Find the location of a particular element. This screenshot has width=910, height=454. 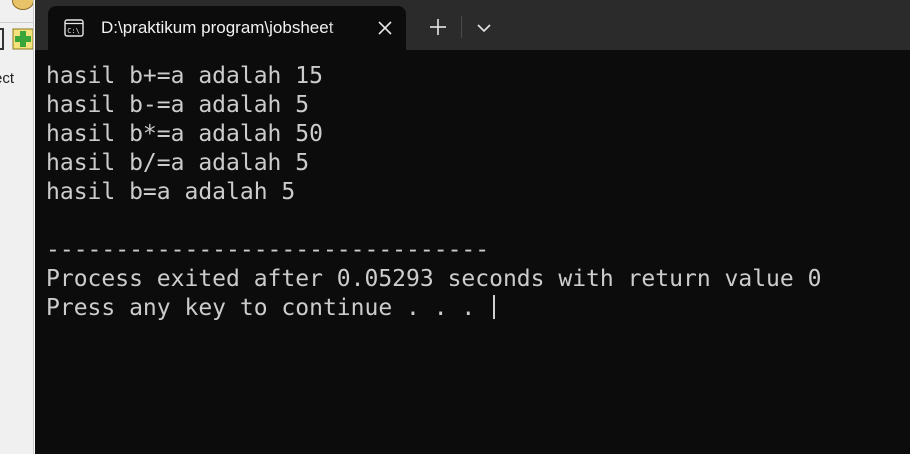

tab-title: D:\praktikum program\jobsheet is located at coordinates (217, 27).